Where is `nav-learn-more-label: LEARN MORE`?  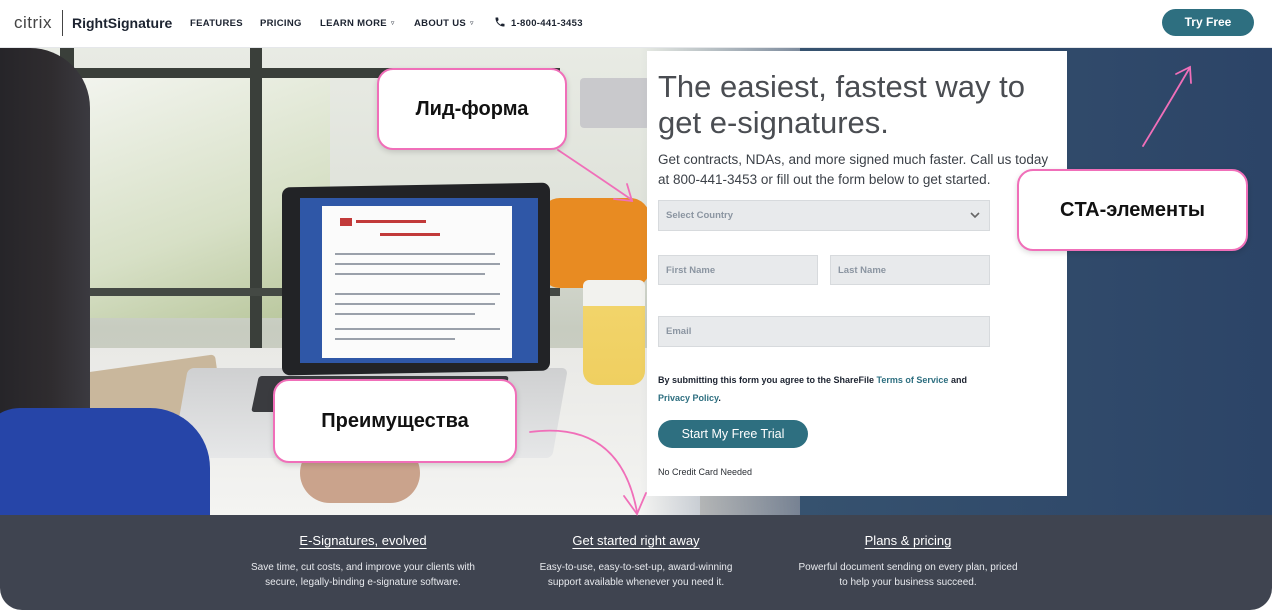 nav-learn-more-label: LEARN MORE is located at coordinates (353, 23).